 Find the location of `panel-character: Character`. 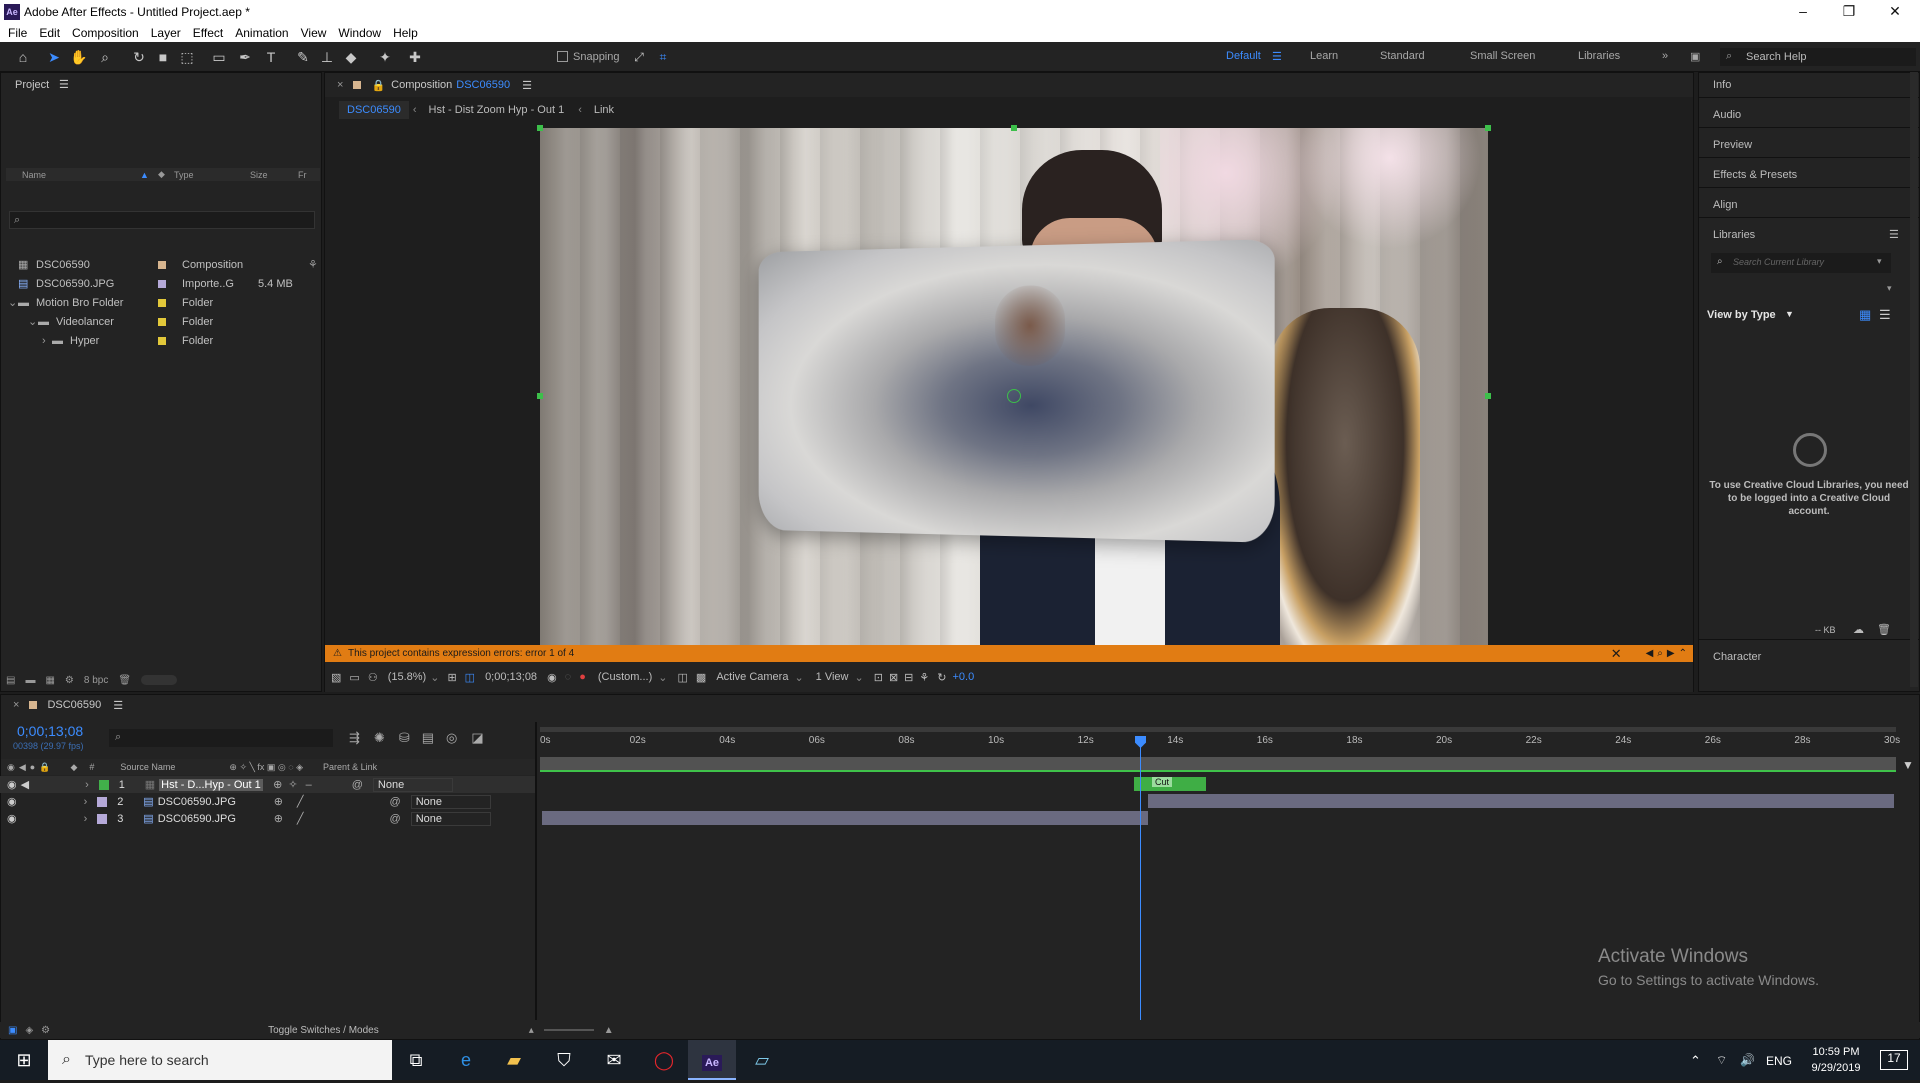

panel-character: Character is located at coordinates (1737, 657).